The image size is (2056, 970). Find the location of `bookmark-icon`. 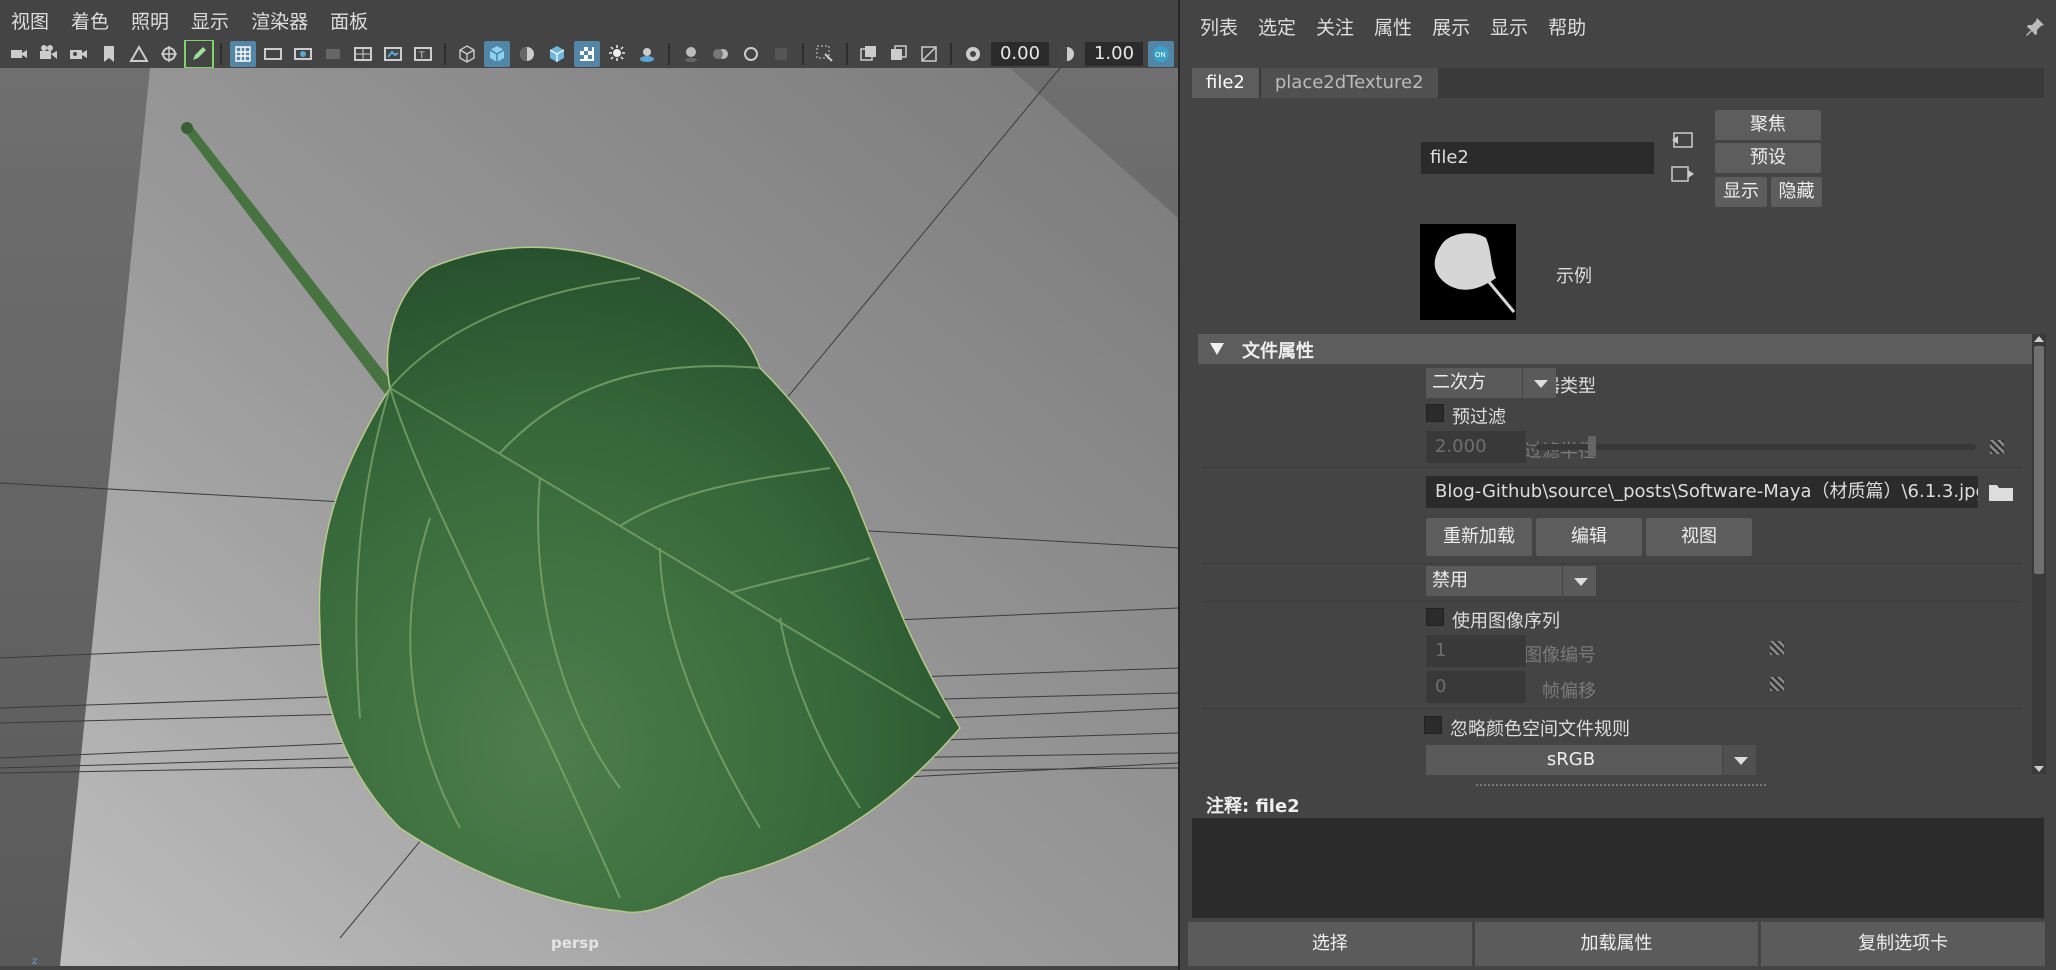

bookmark-icon is located at coordinates (109, 54).